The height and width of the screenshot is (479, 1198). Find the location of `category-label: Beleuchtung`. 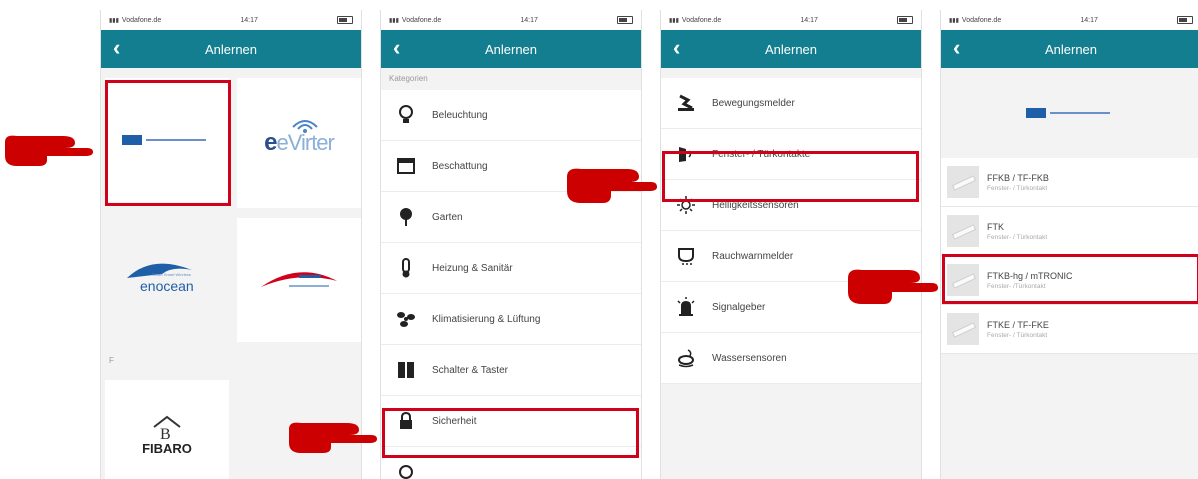

category-label: Beleuchtung is located at coordinates (460, 115).